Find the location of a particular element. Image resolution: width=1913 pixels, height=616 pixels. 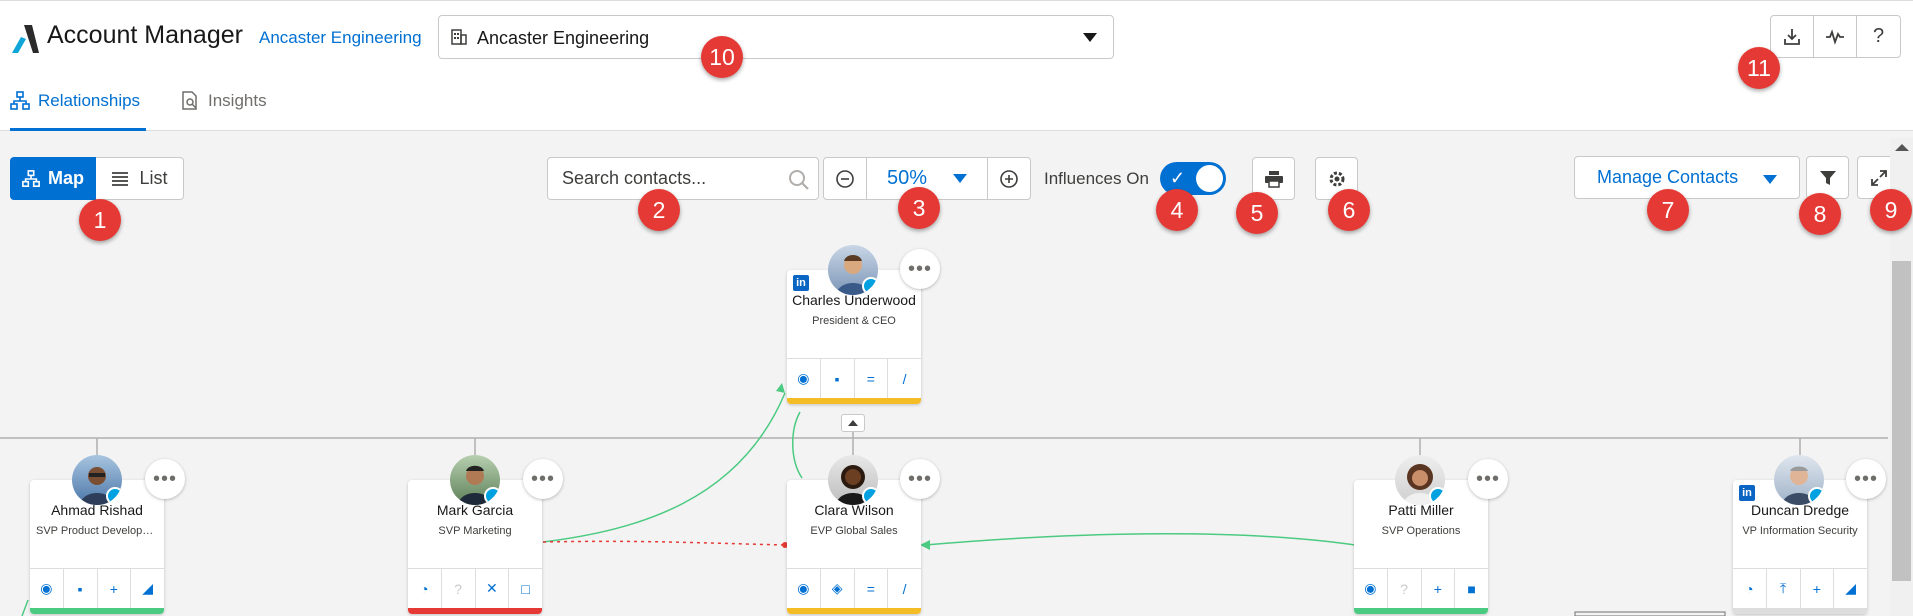

contact-attributes: ◉ ▪ + ◢ is located at coordinates (97, 588).